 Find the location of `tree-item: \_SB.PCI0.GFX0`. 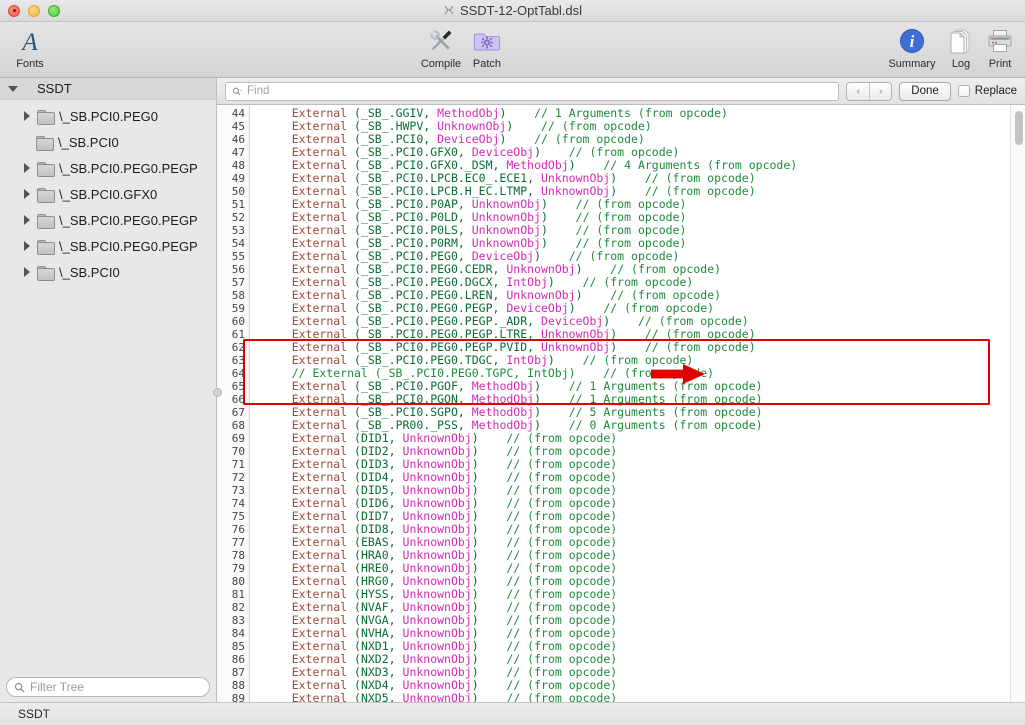

tree-item: \_SB.PCI0.GFX0 is located at coordinates (108, 194).